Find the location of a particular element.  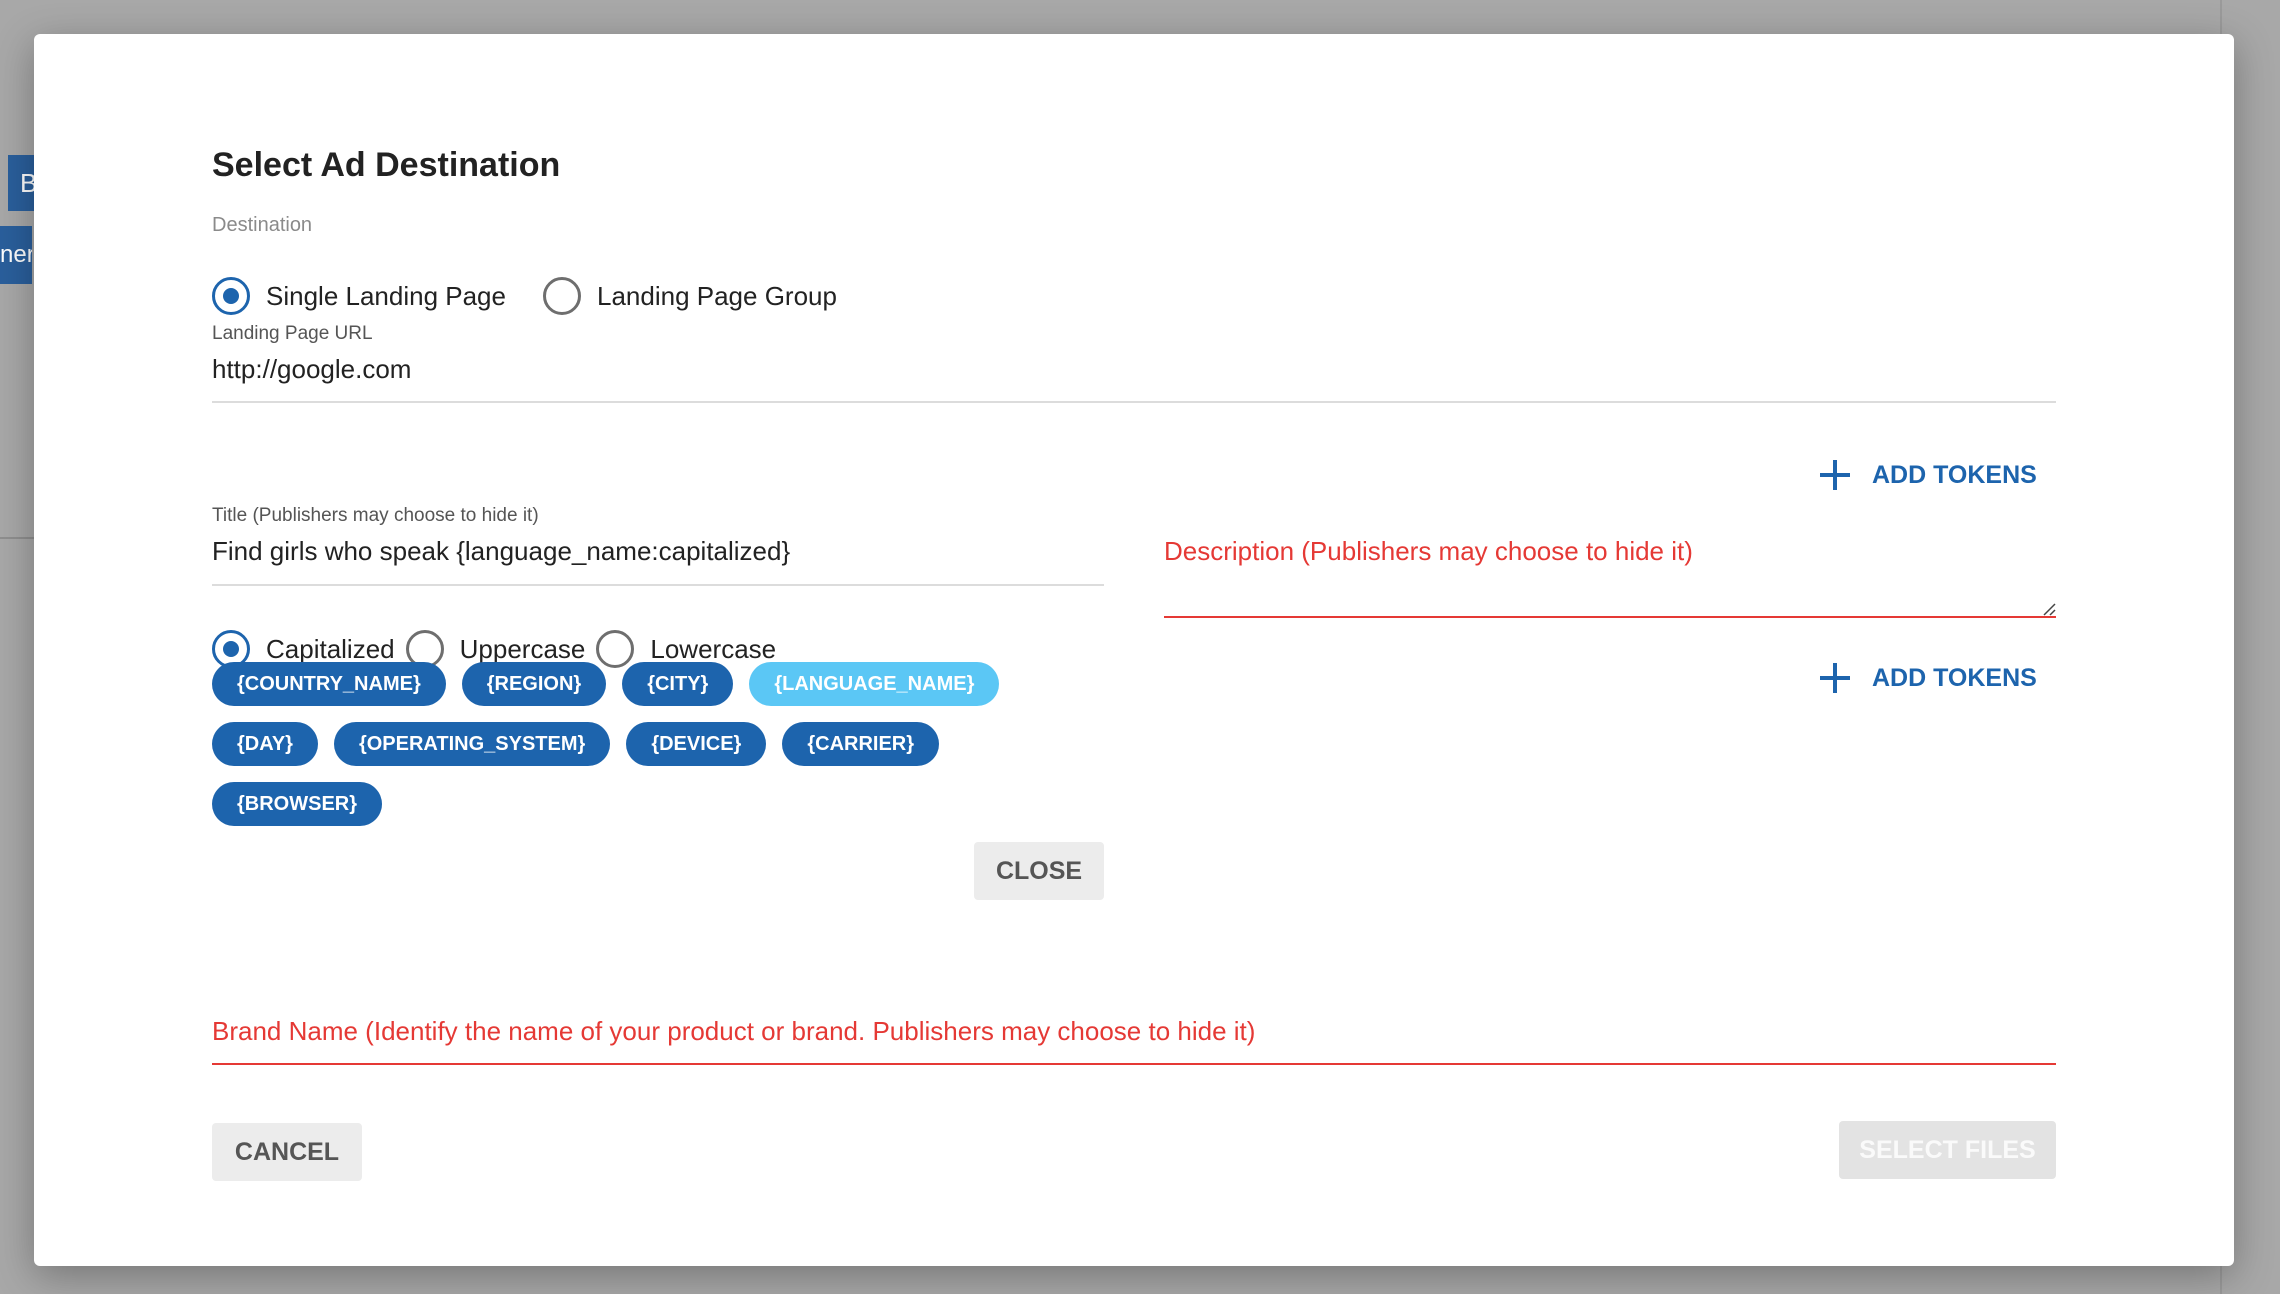

cancel-button: CANCEL is located at coordinates (287, 1152).